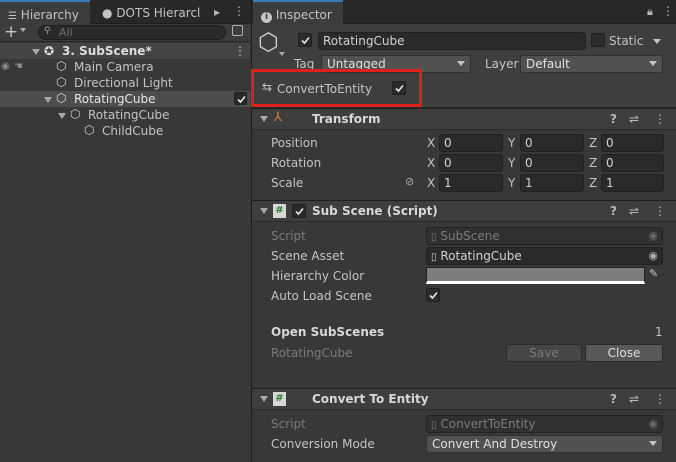 This screenshot has width=676, height=462. Describe the element at coordinates (268, 42) in the screenshot. I see `gameobject-large-cube-icon: ⬡` at that location.